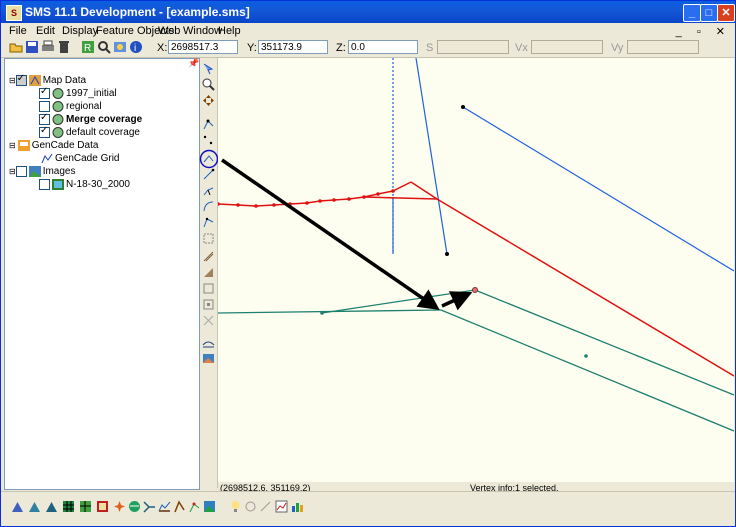  Describe the element at coordinates (32, 47) in the screenshot. I see `save-icon` at that location.